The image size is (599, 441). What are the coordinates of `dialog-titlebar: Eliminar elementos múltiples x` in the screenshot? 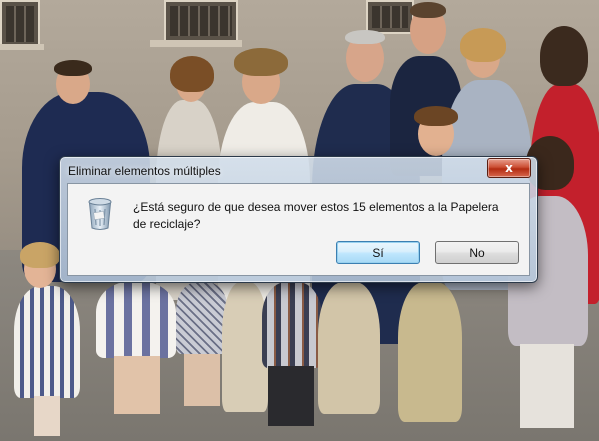 It's located at (298, 170).